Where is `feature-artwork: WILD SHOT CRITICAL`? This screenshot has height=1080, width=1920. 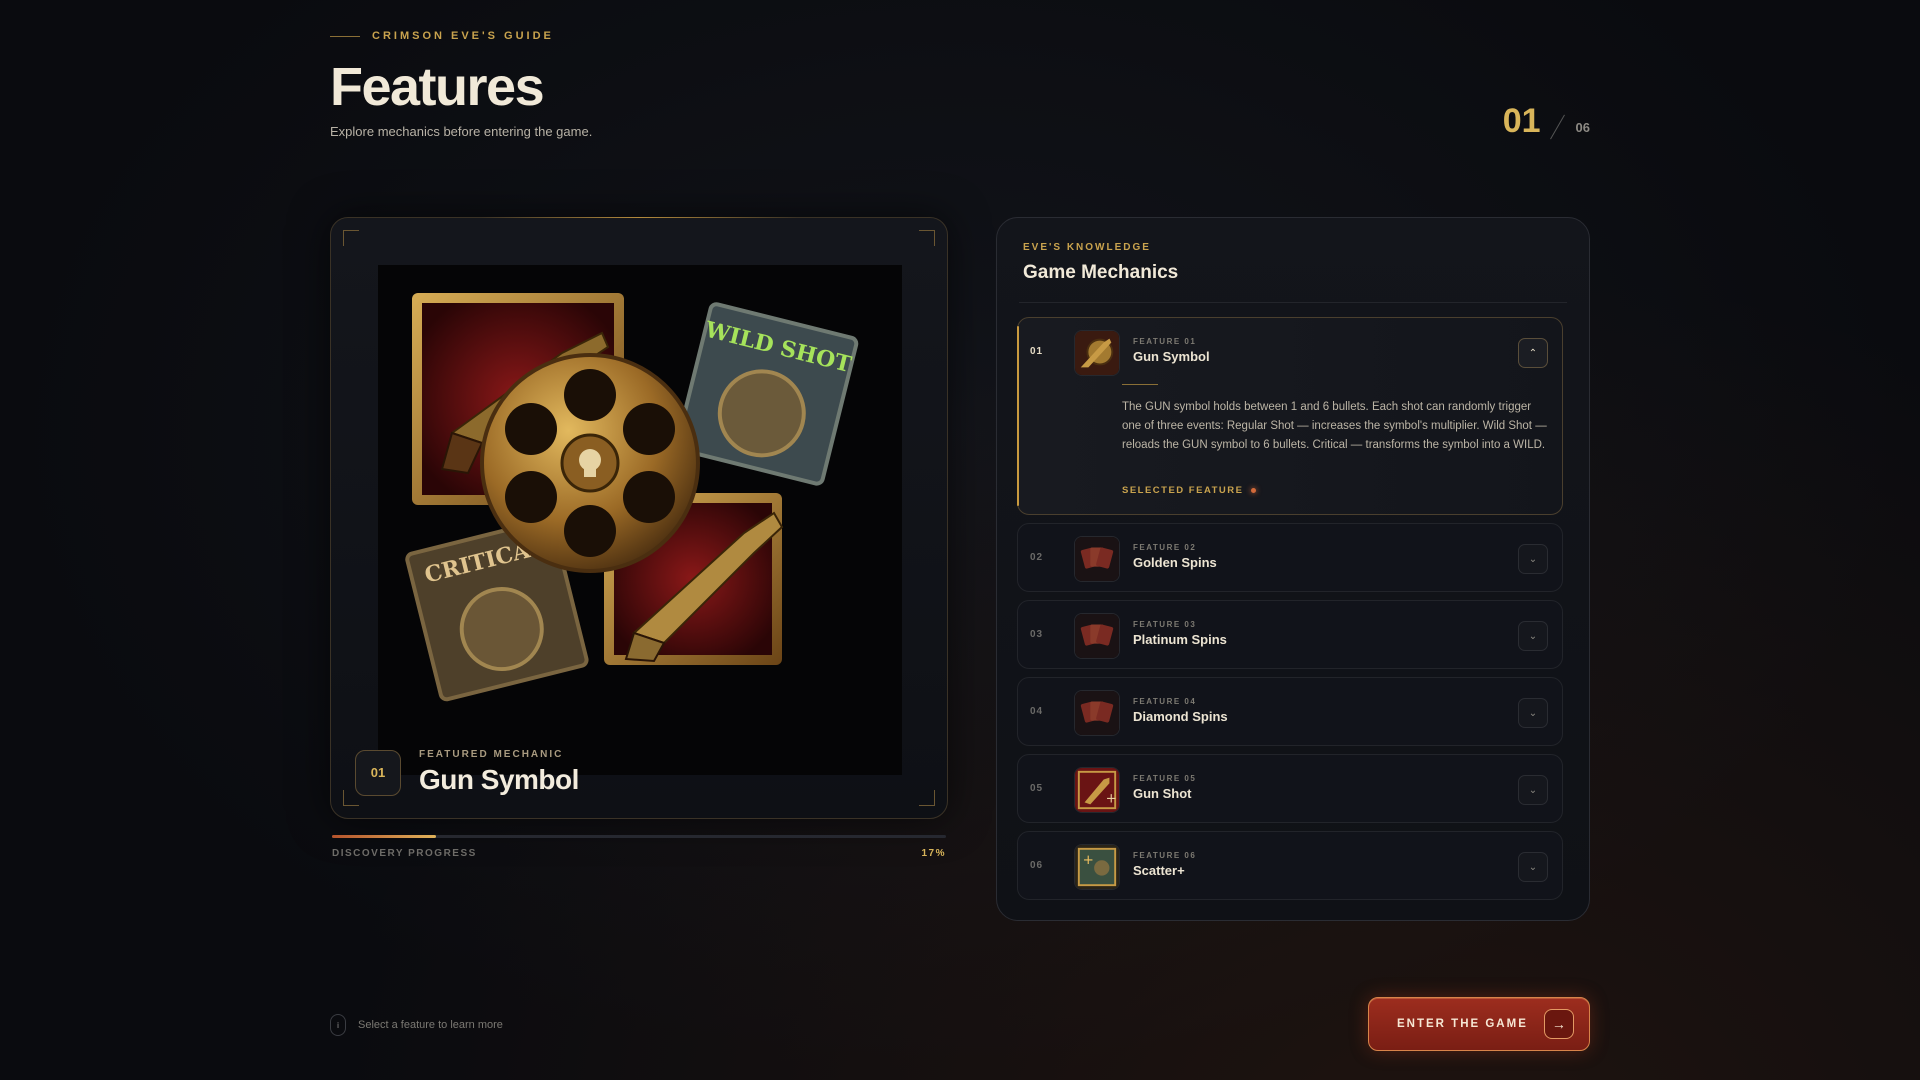
feature-artwork: WILD SHOT CRITICAL is located at coordinates (640, 520).